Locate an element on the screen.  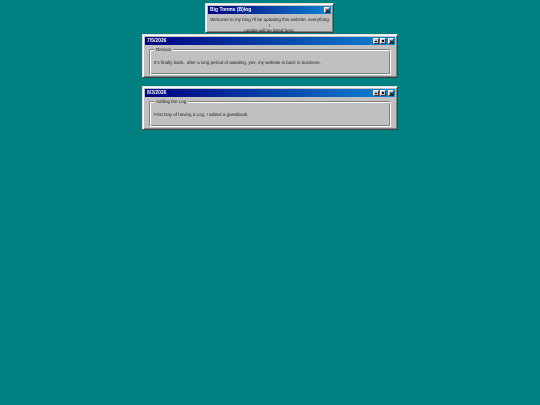
welcome-title-buttons is located at coordinates (326, 10).